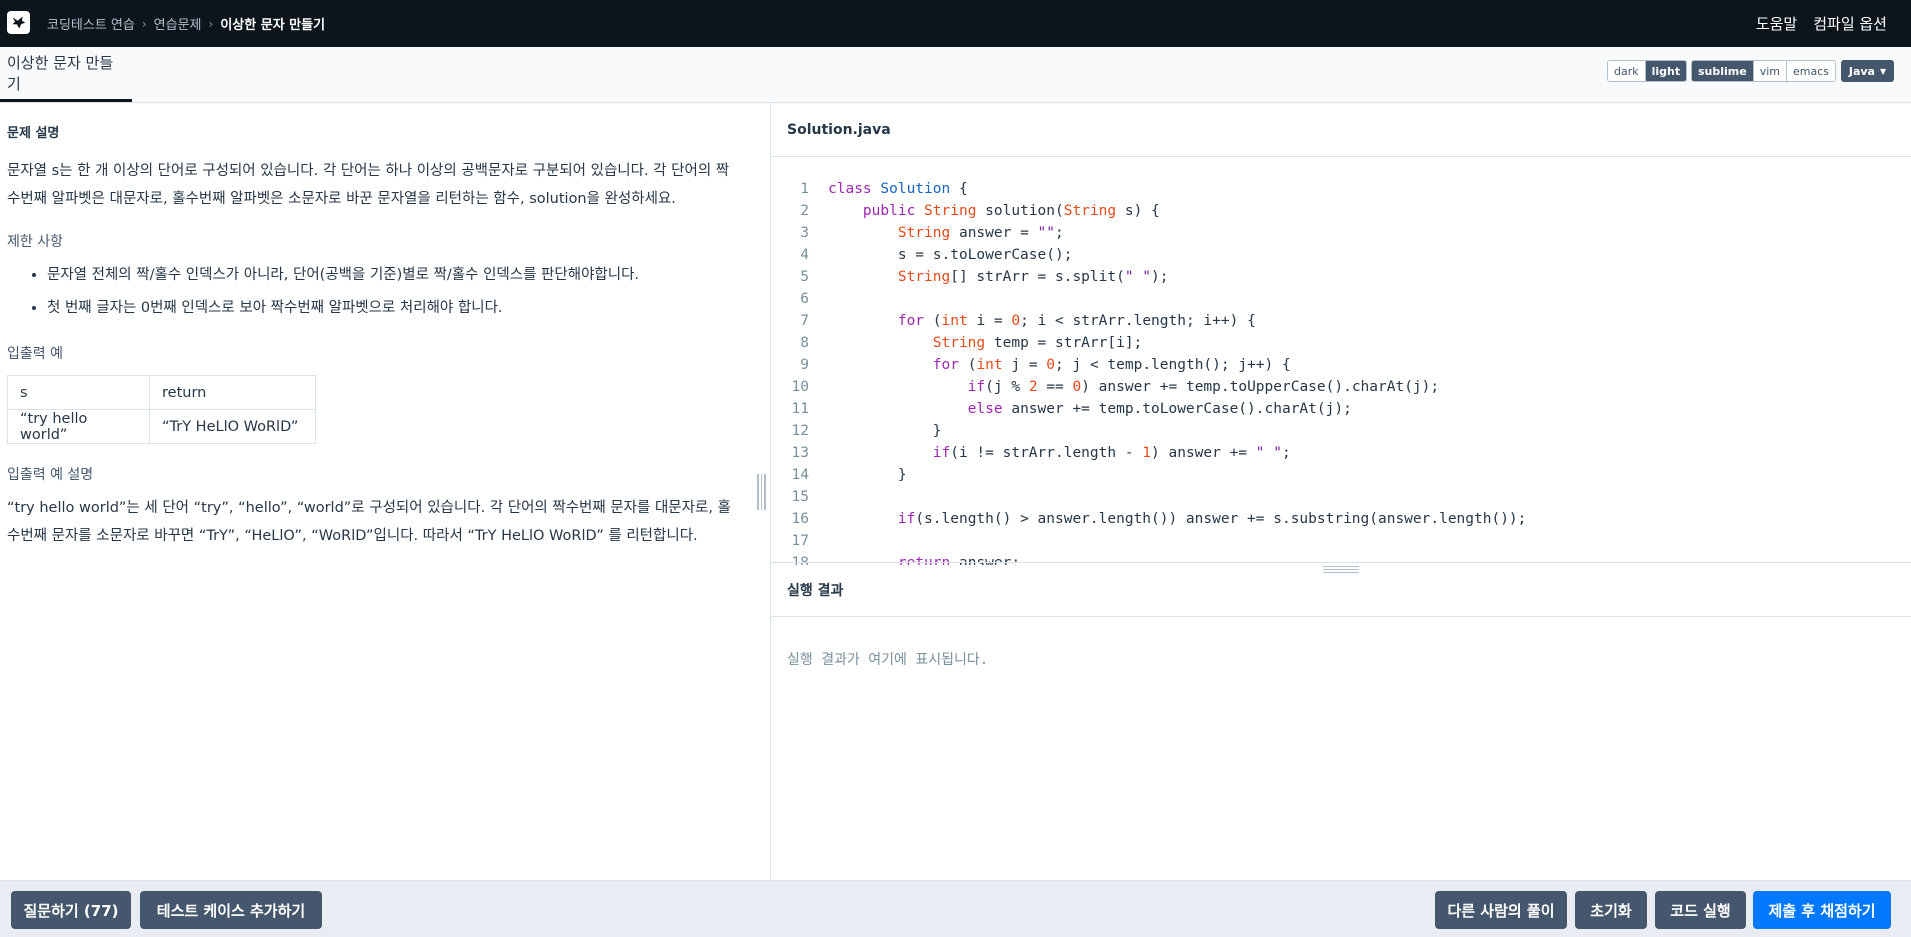 Image resolution: width=1911 pixels, height=937 pixels. Describe the element at coordinates (950, 255) in the screenshot. I see `code-text: s = s.toLowerCase();` at that location.